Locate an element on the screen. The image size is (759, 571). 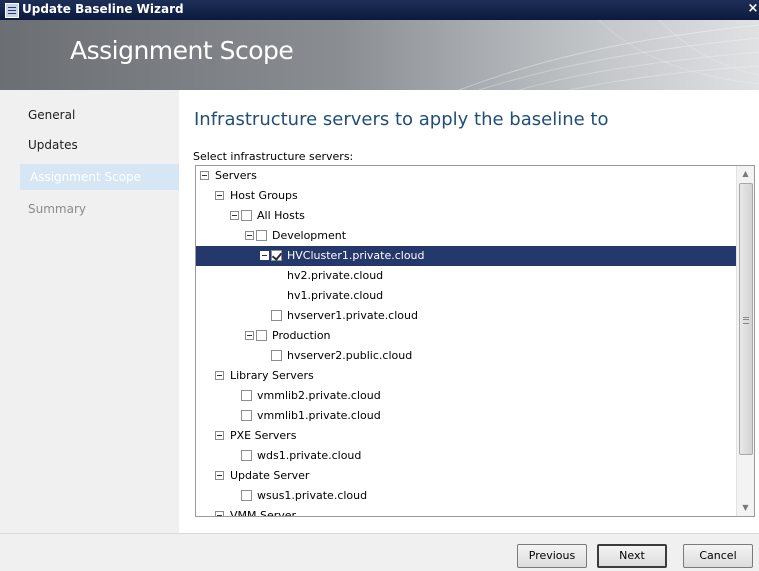
window-app-icon is located at coordinates (12, 10).